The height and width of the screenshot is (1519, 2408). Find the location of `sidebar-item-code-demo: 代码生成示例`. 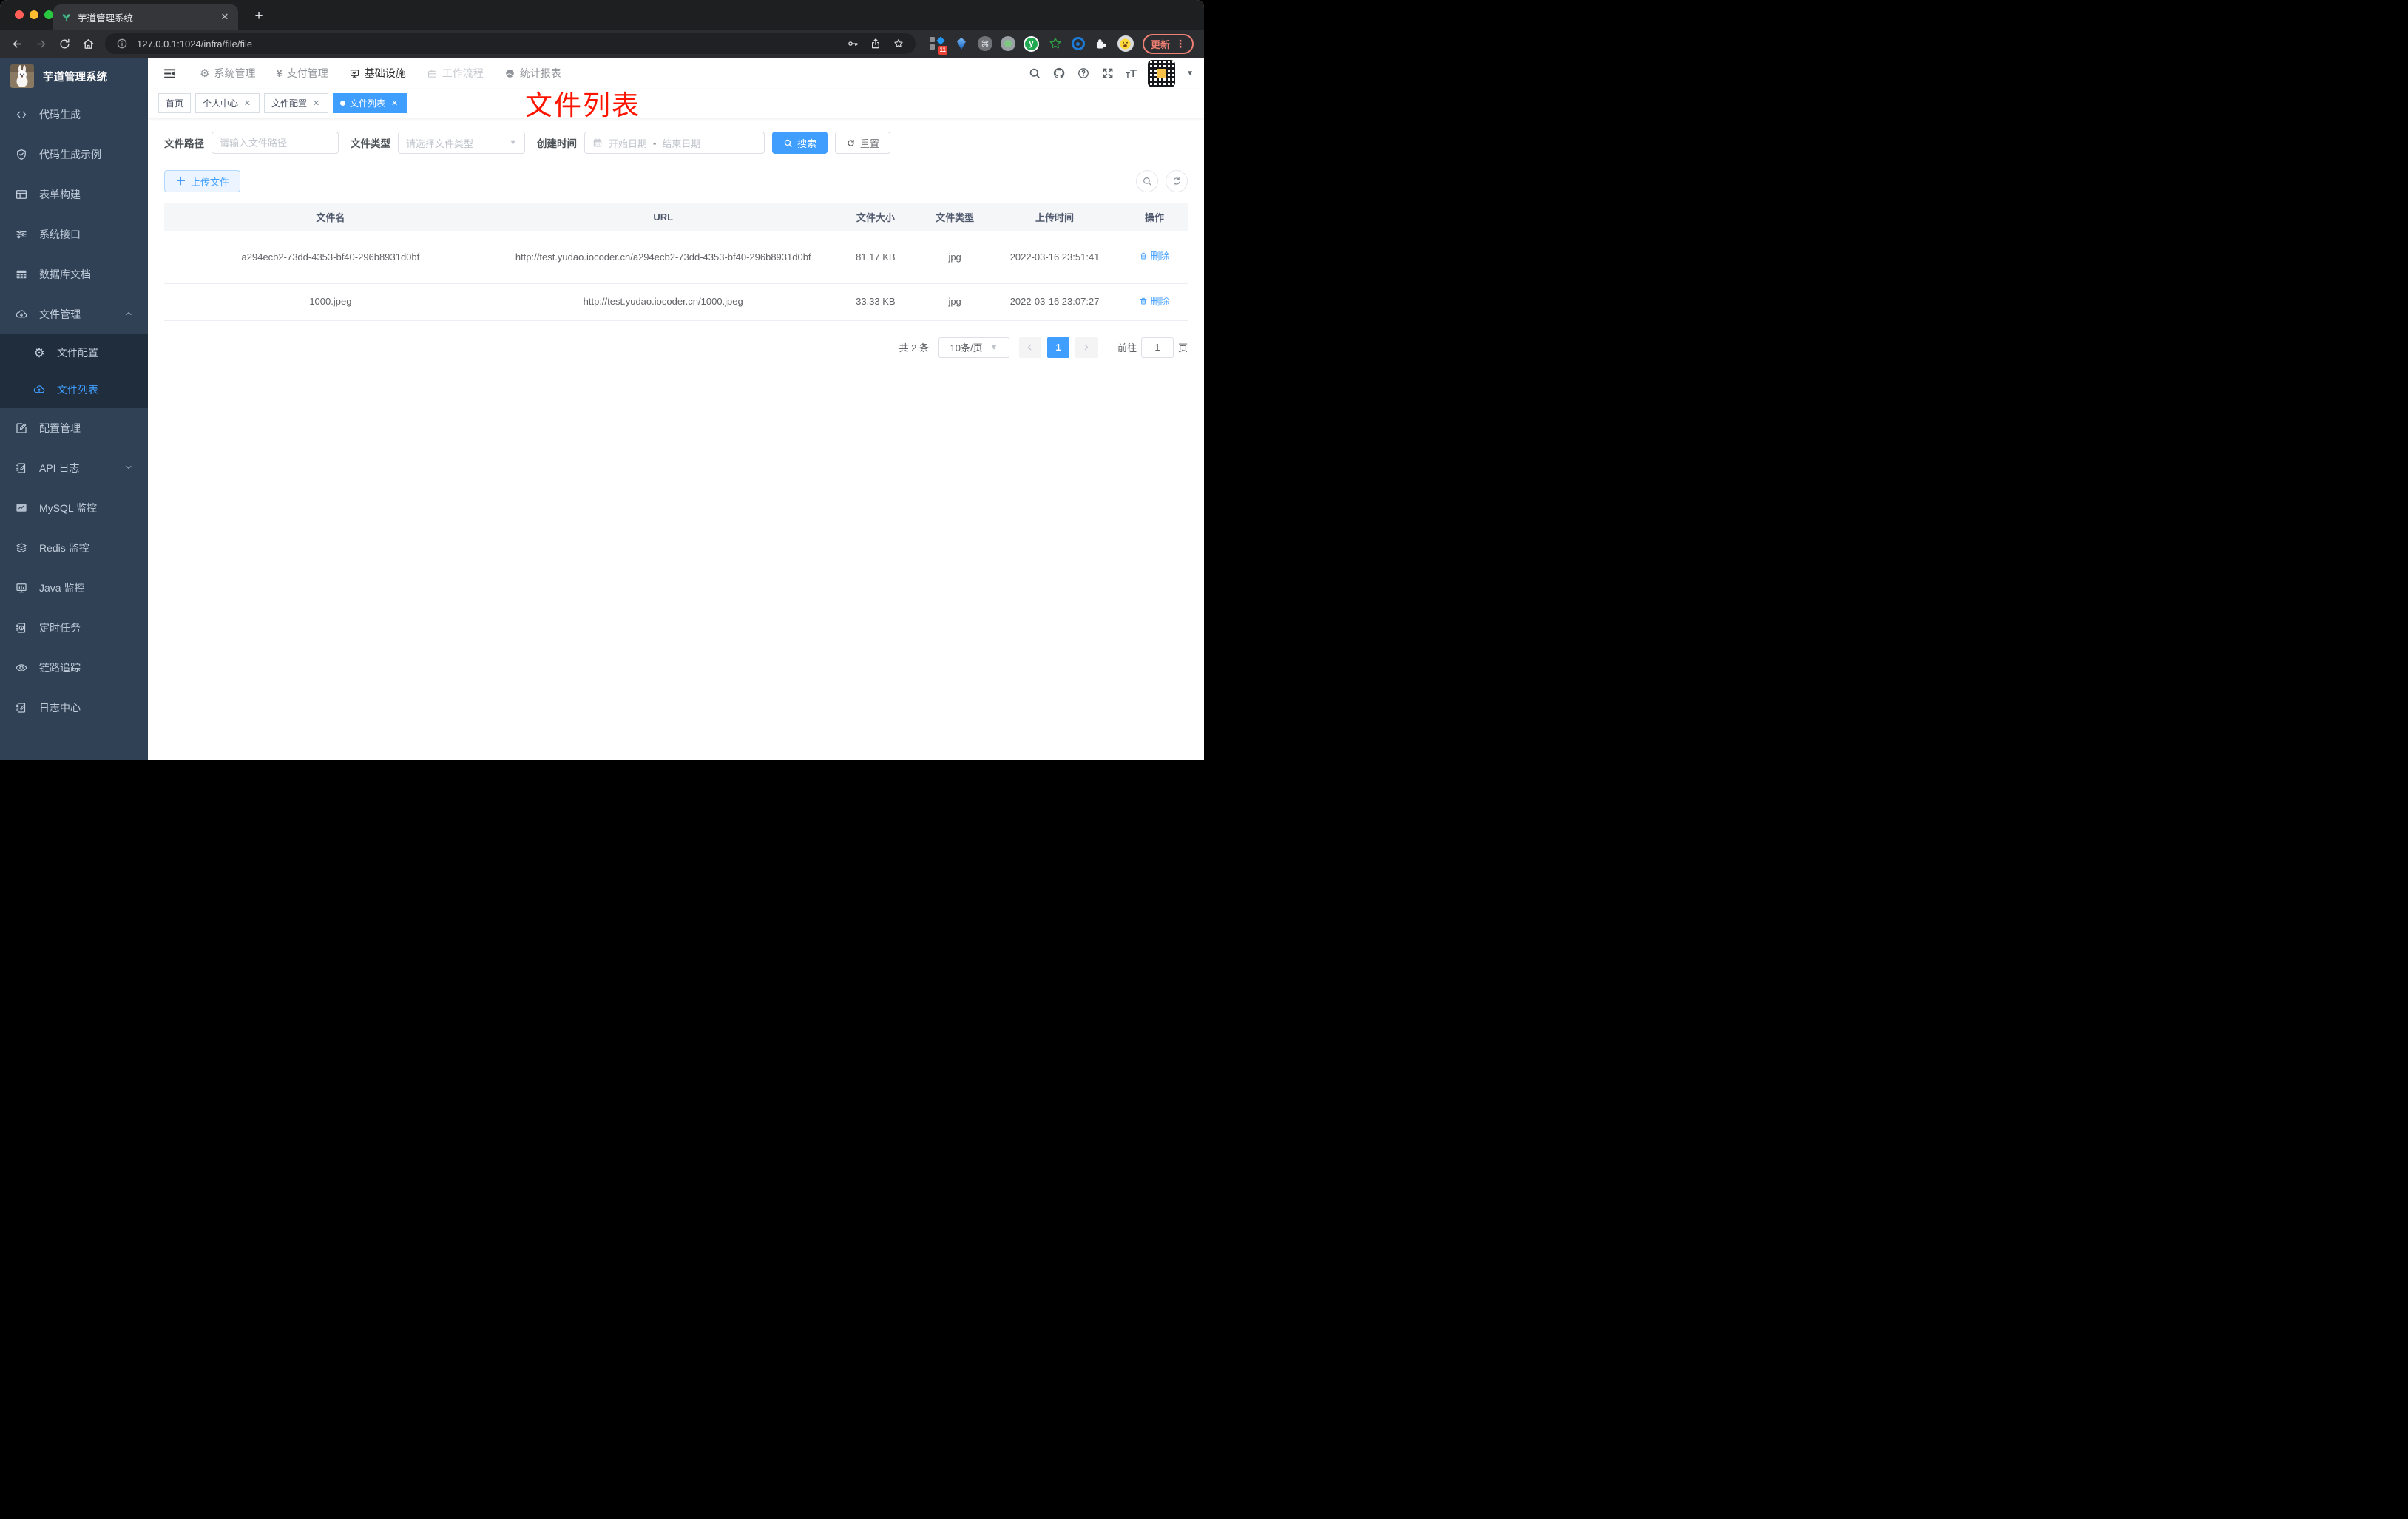

sidebar-item-code-demo: 代码生成示例 is located at coordinates (74, 155).